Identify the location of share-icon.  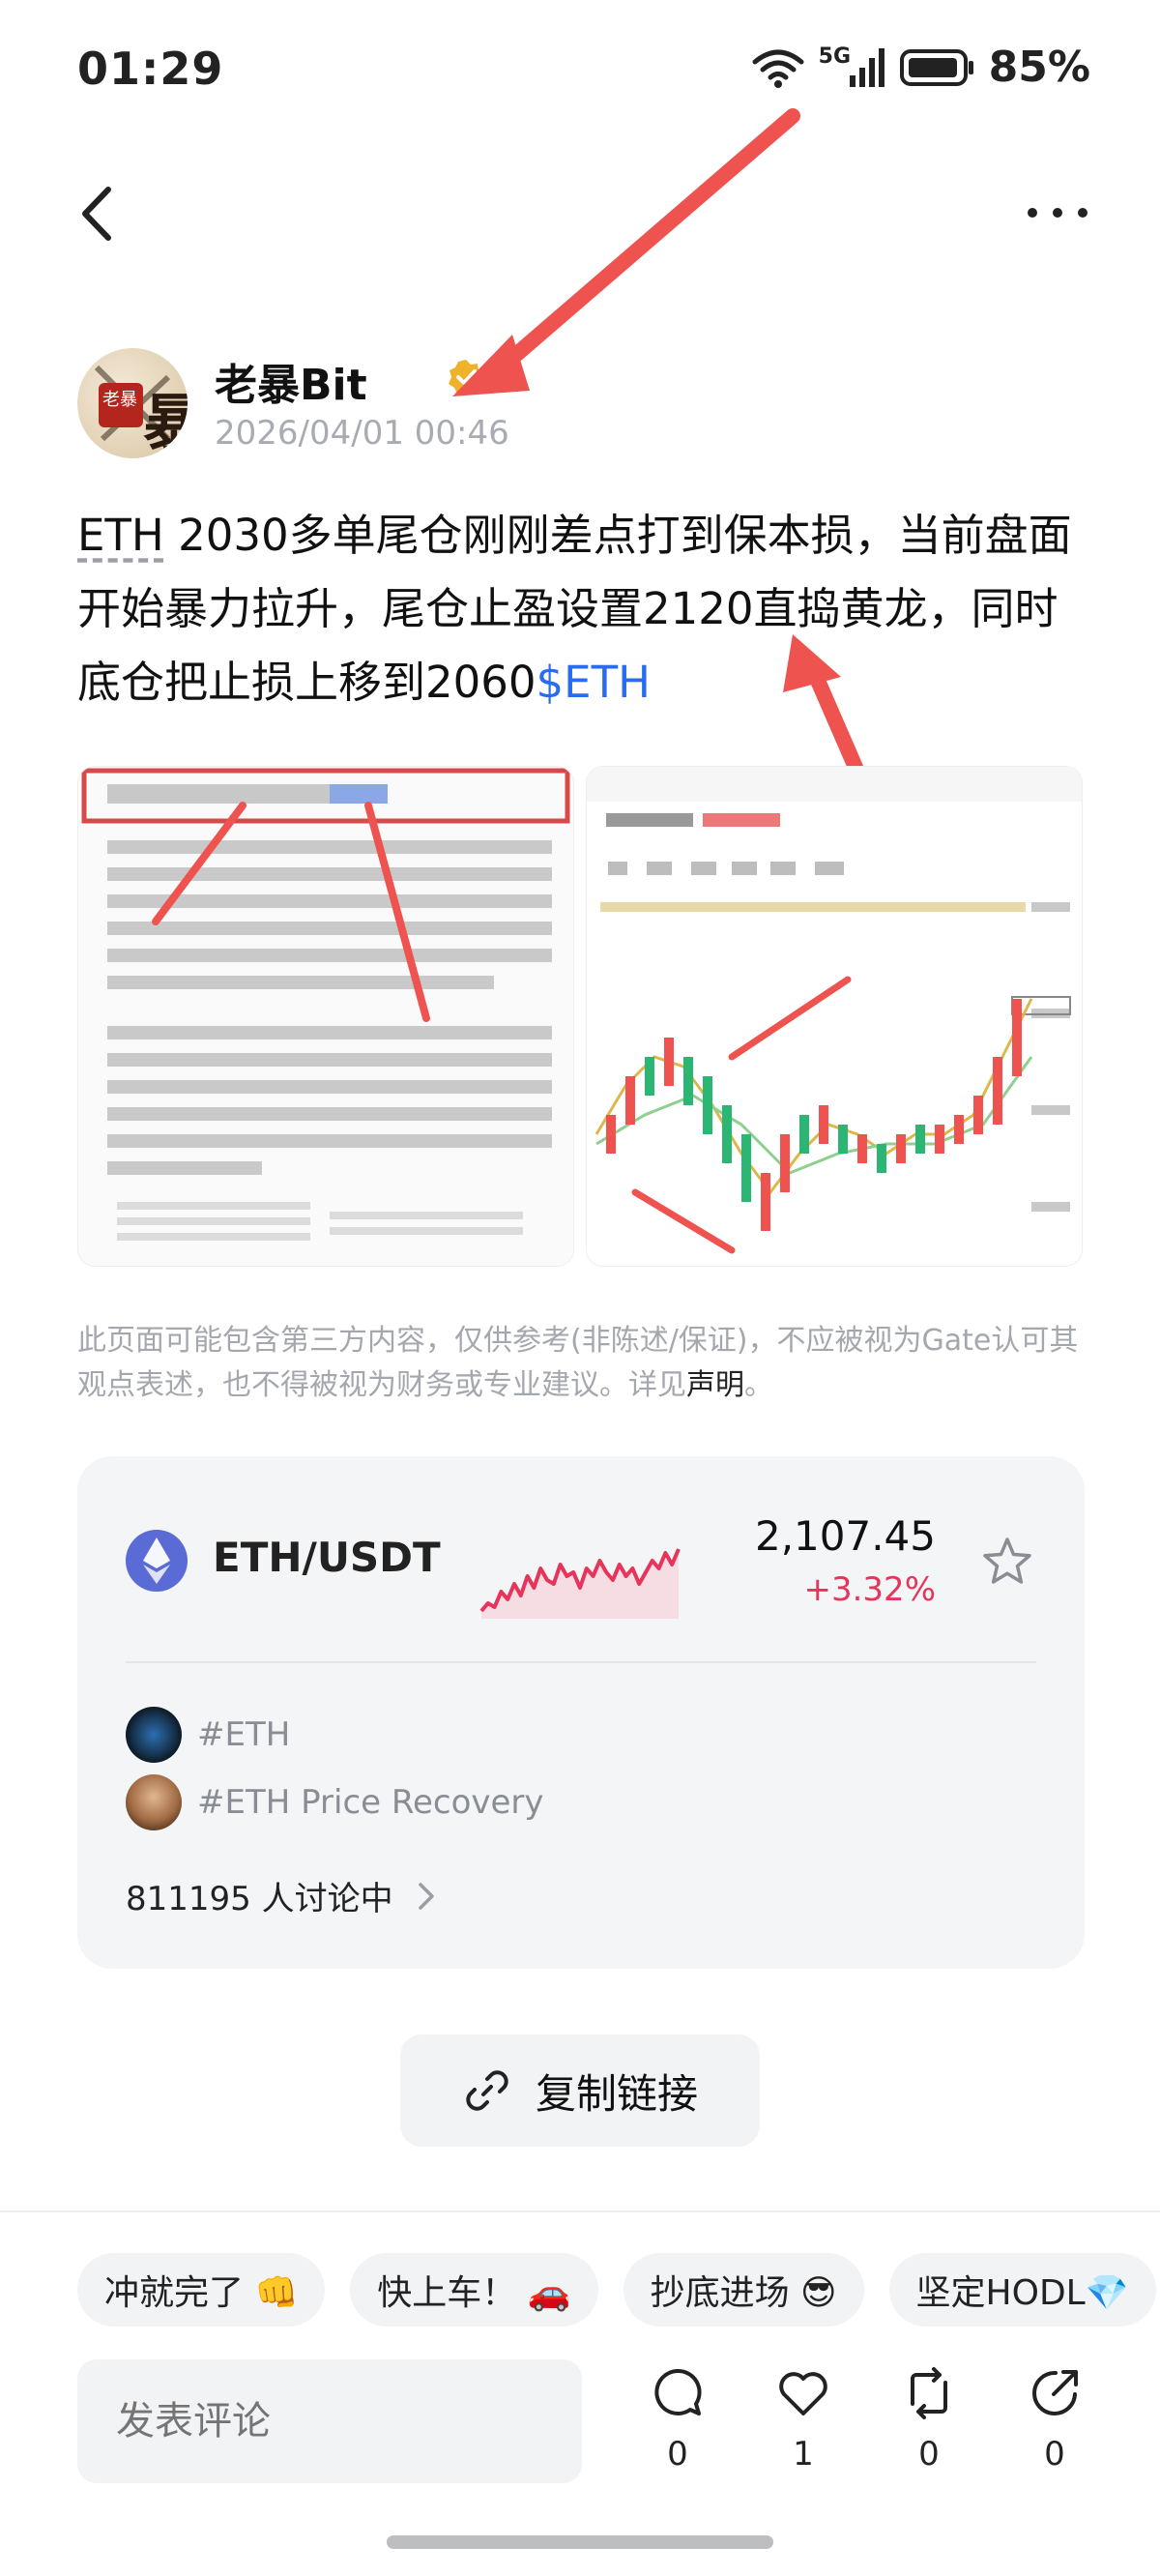
(1055, 2392).